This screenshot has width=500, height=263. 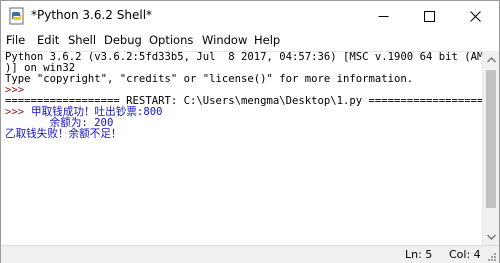 I want to click on status-column-number: Col: 4, so click(x=465, y=254).